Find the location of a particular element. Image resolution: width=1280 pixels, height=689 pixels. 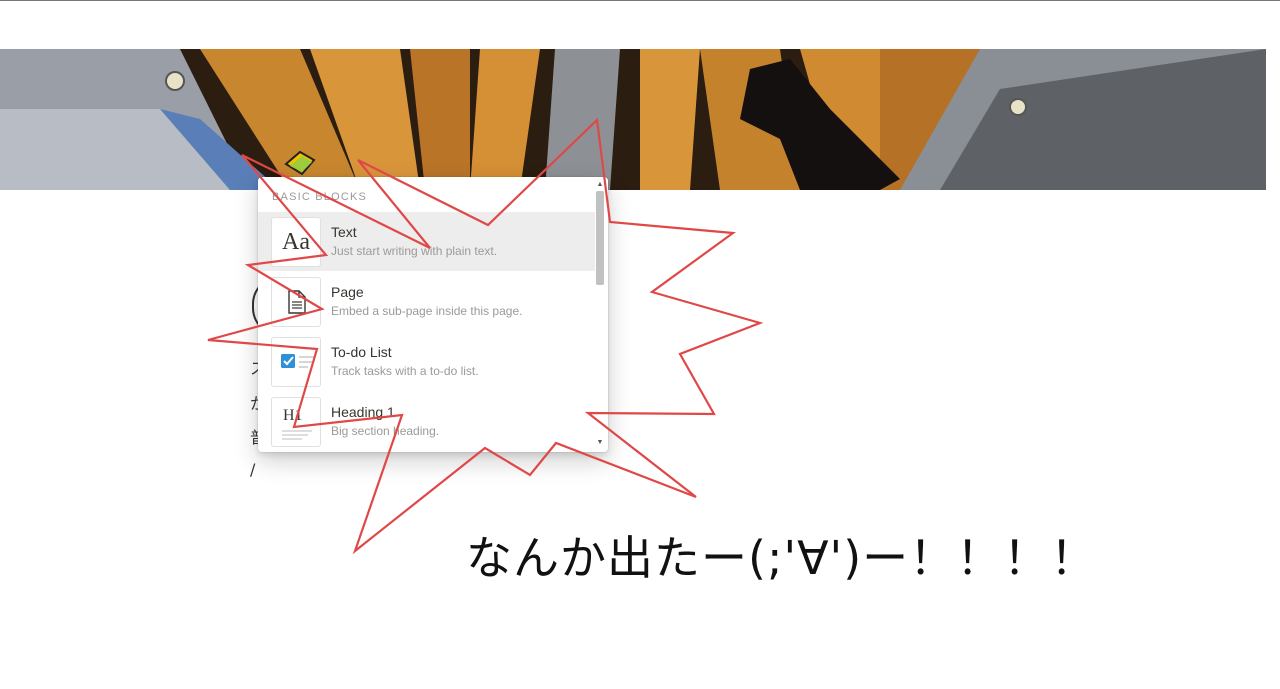

menu-section-label: BASIC BLOCKS is located at coordinates (320, 197).